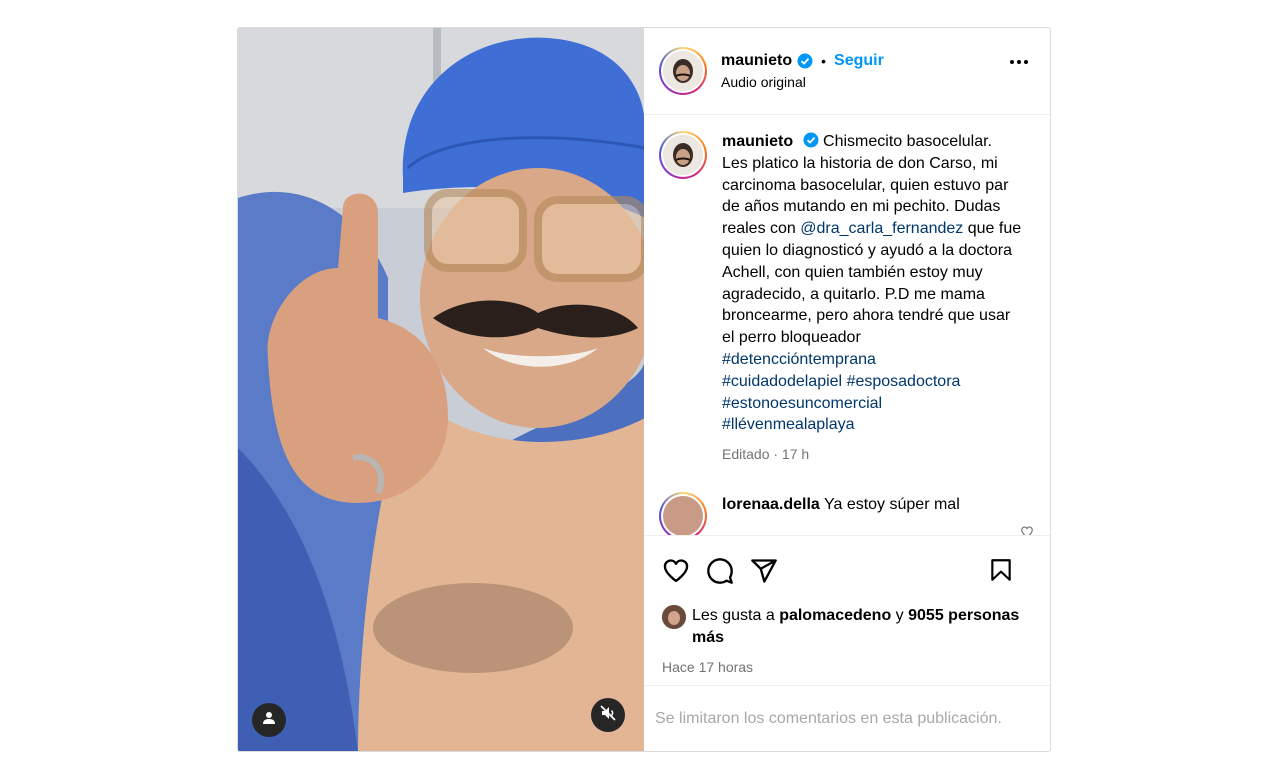 Image resolution: width=1280 pixels, height=777 pixels. What do you see at coordinates (802, 82) in the screenshot?
I see `audio-label: Audio original` at bounding box center [802, 82].